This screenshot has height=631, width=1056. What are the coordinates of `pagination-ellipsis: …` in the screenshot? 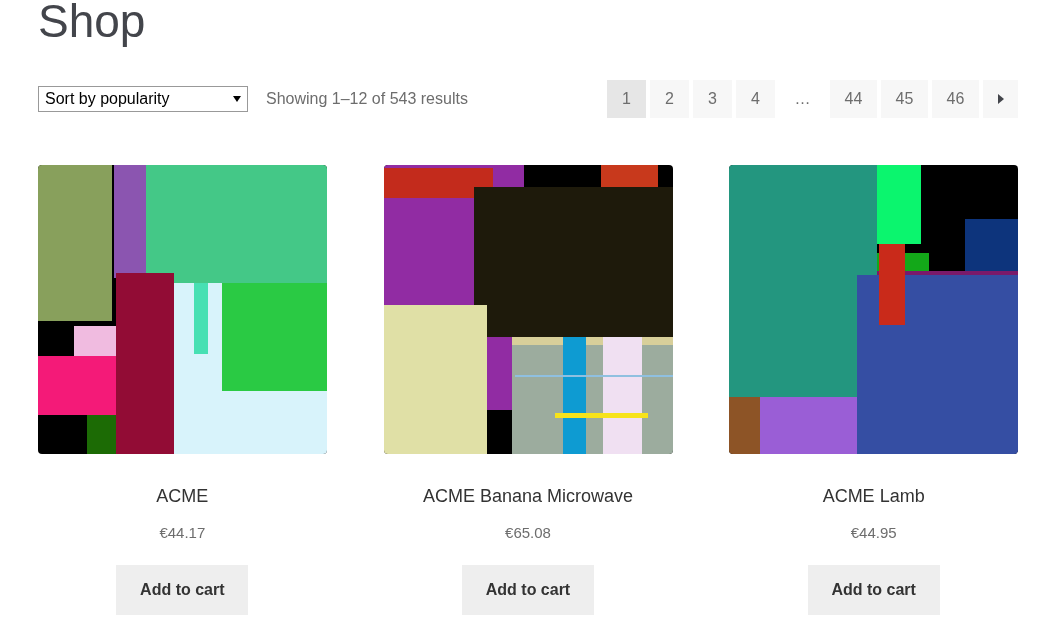 It's located at (802, 99).